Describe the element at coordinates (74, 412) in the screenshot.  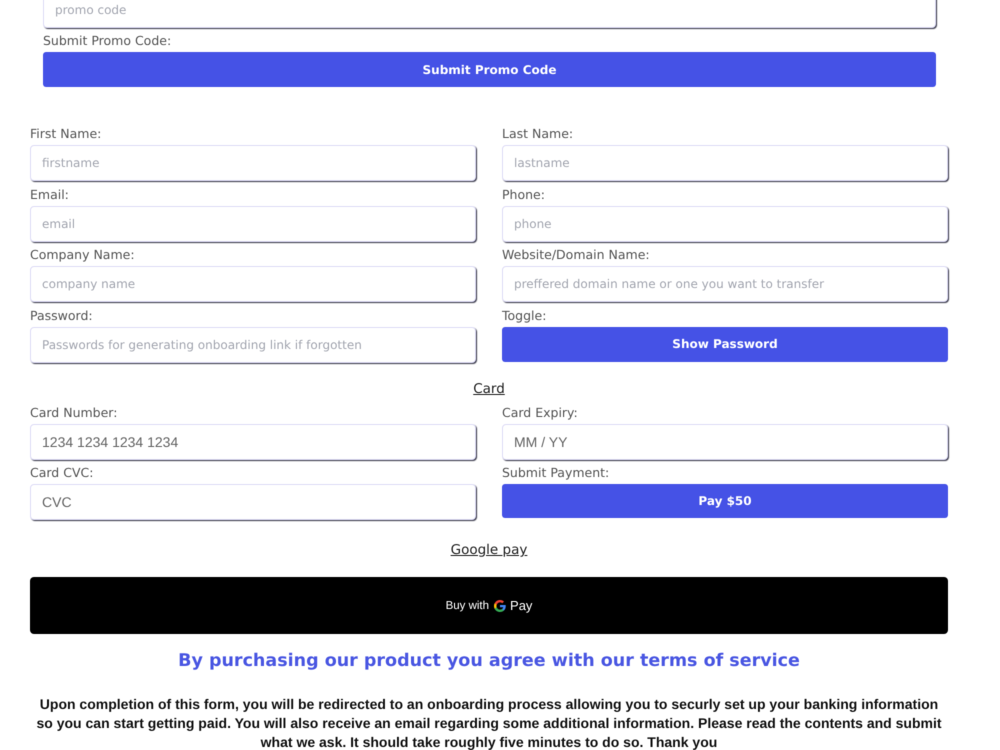
I see `field-label: Card Number:` at that location.